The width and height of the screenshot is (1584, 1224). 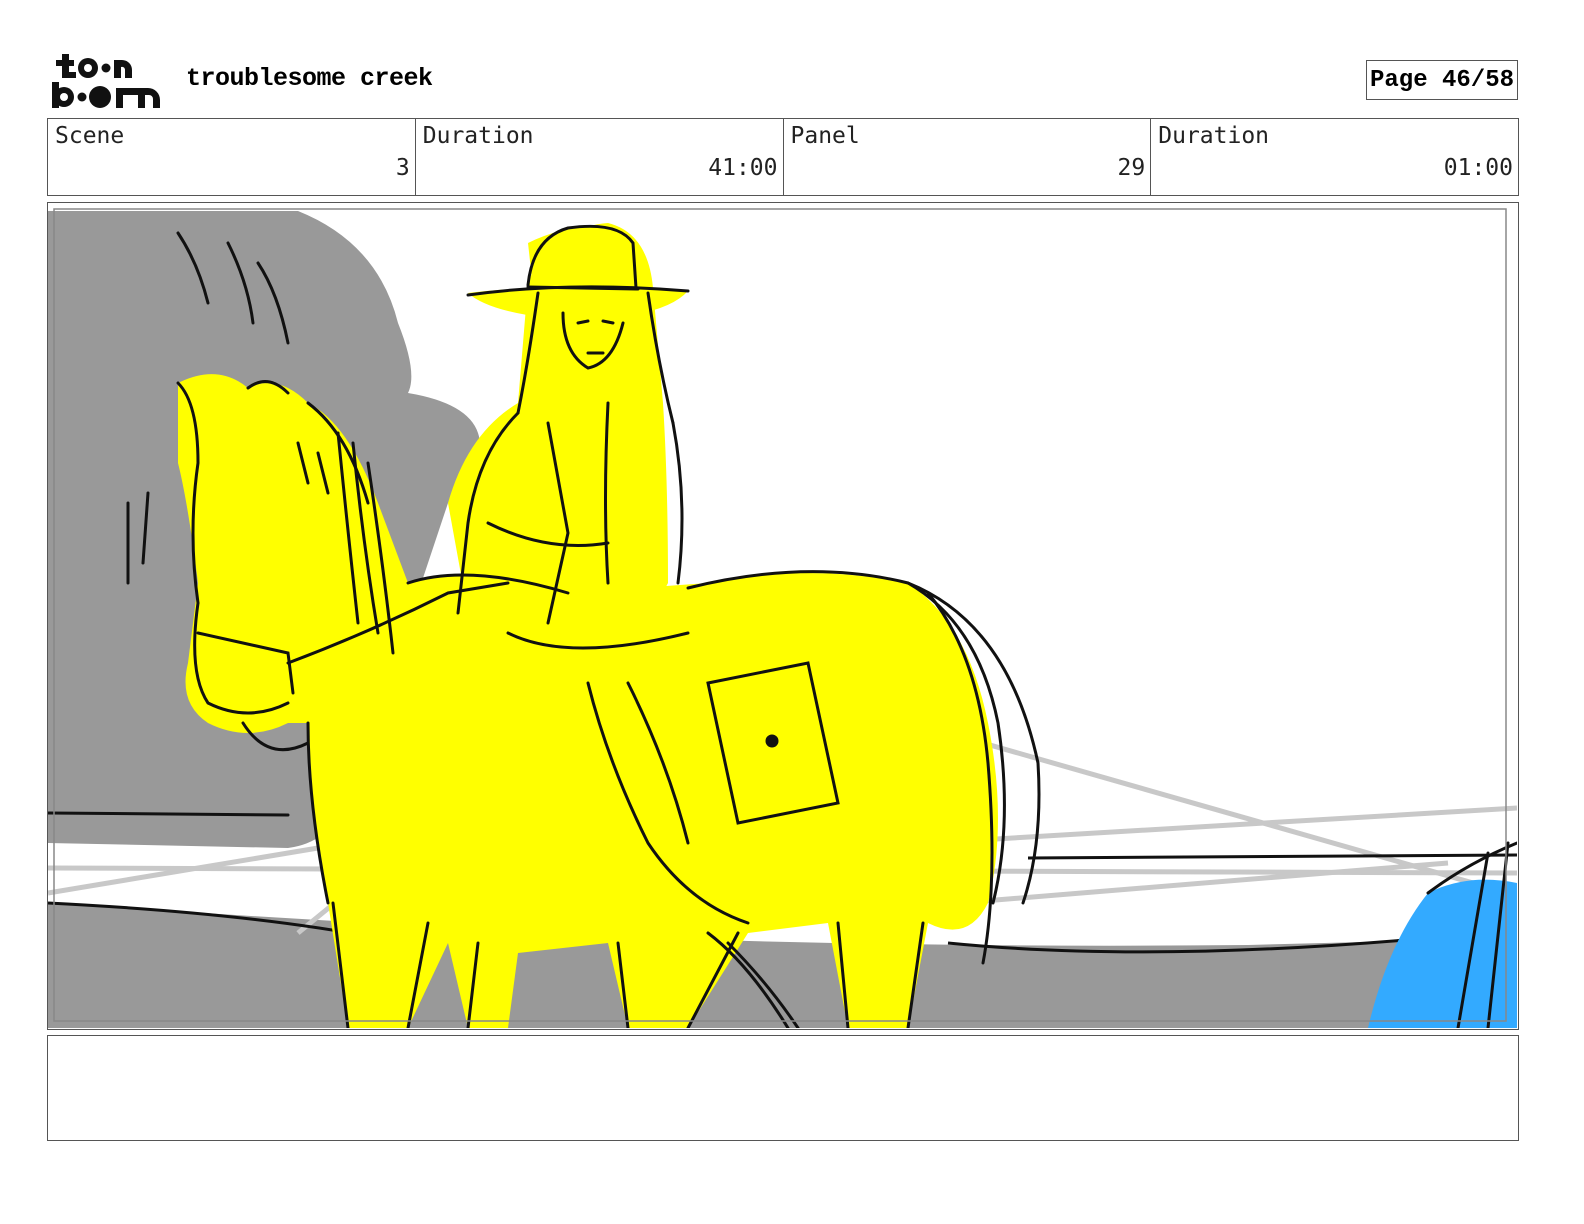 What do you see at coordinates (1442, 80) in the screenshot?
I see `page-indicator: Page 46/58` at bounding box center [1442, 80].